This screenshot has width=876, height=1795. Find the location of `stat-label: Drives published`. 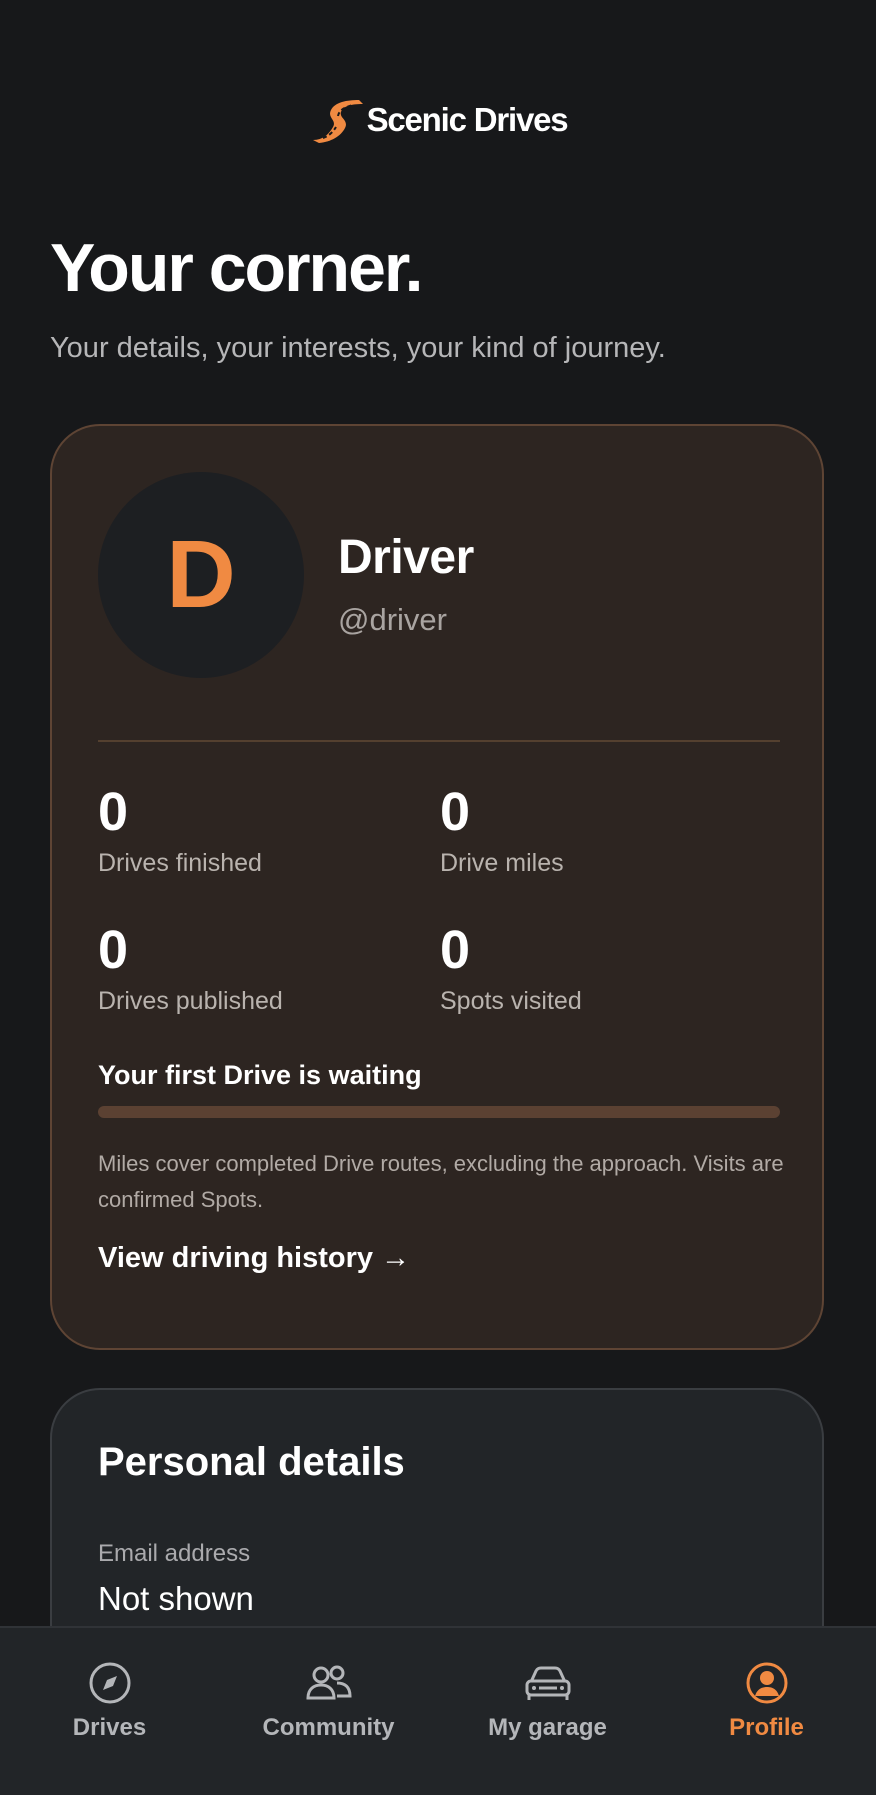

stat-label: Drives published is located at coordinates (190, 1001).